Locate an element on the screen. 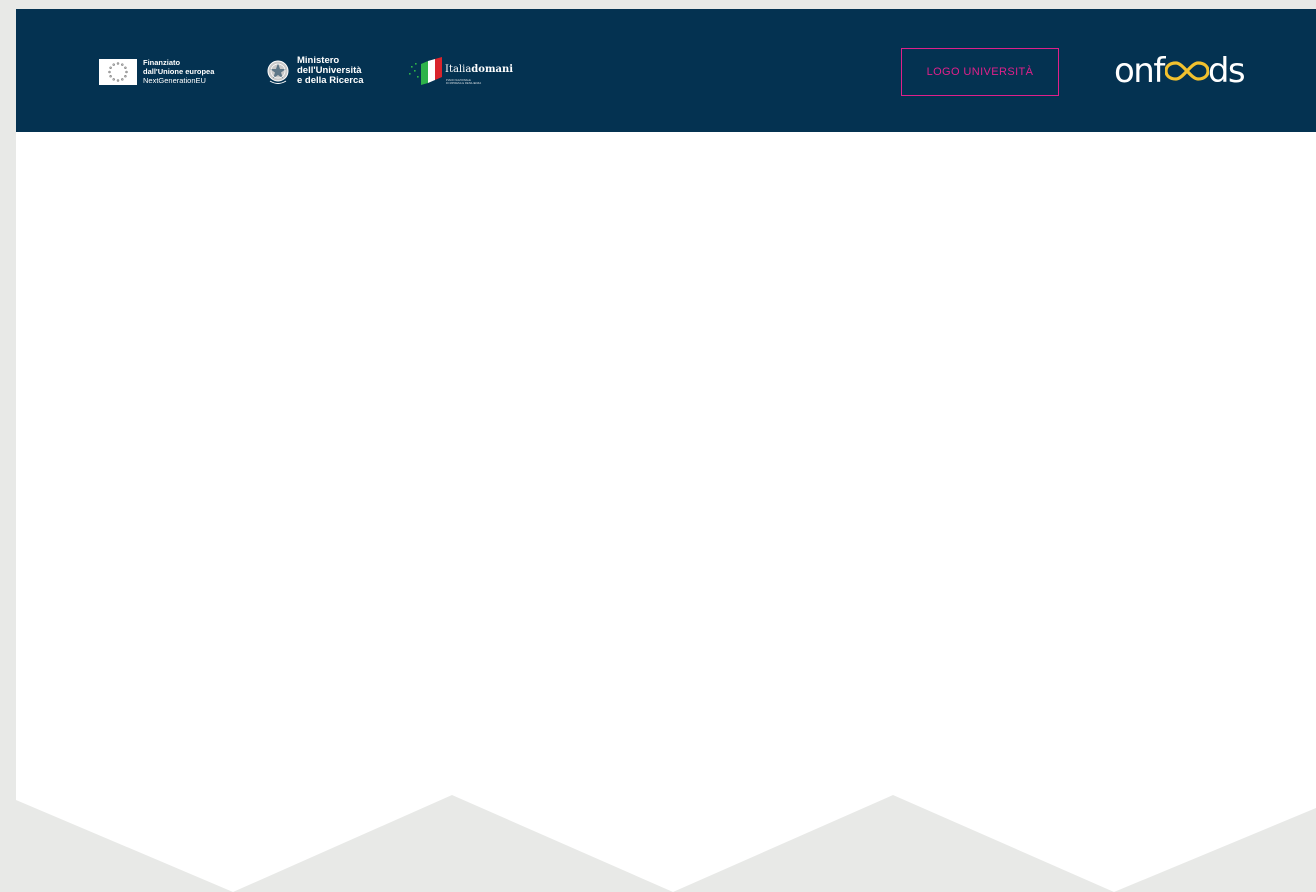  italia-sub-line-2: DI RIPRESA E RESILIENZA is located at coordinates (464, 83).